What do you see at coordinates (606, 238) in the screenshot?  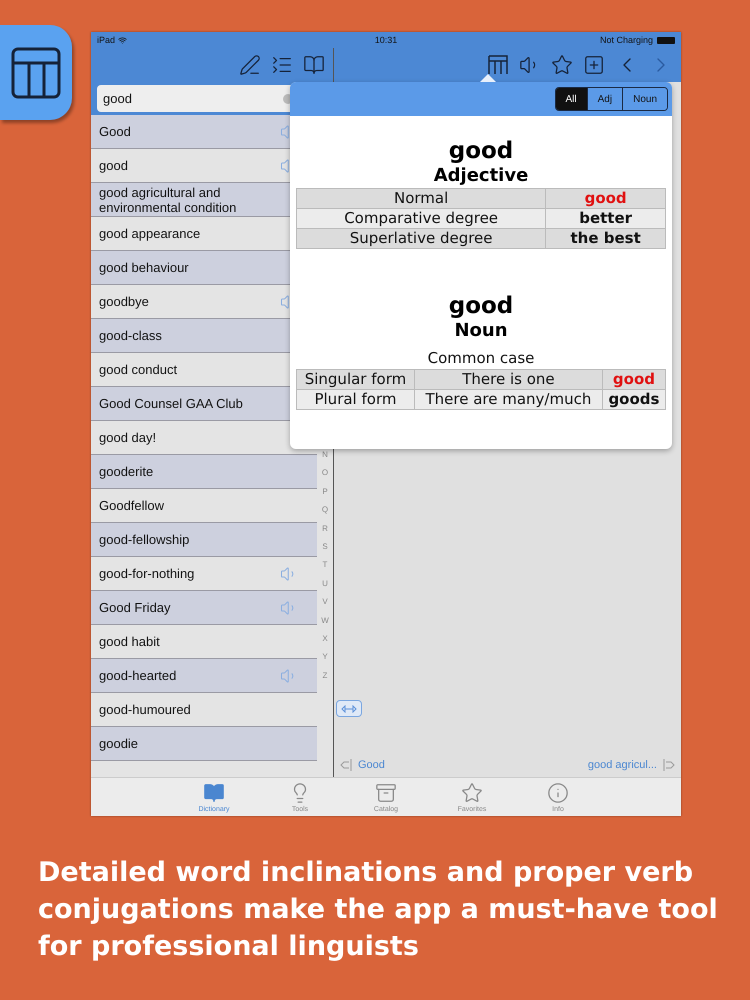 I see `word-form-cell: the best` at bounding box center [606, 238].